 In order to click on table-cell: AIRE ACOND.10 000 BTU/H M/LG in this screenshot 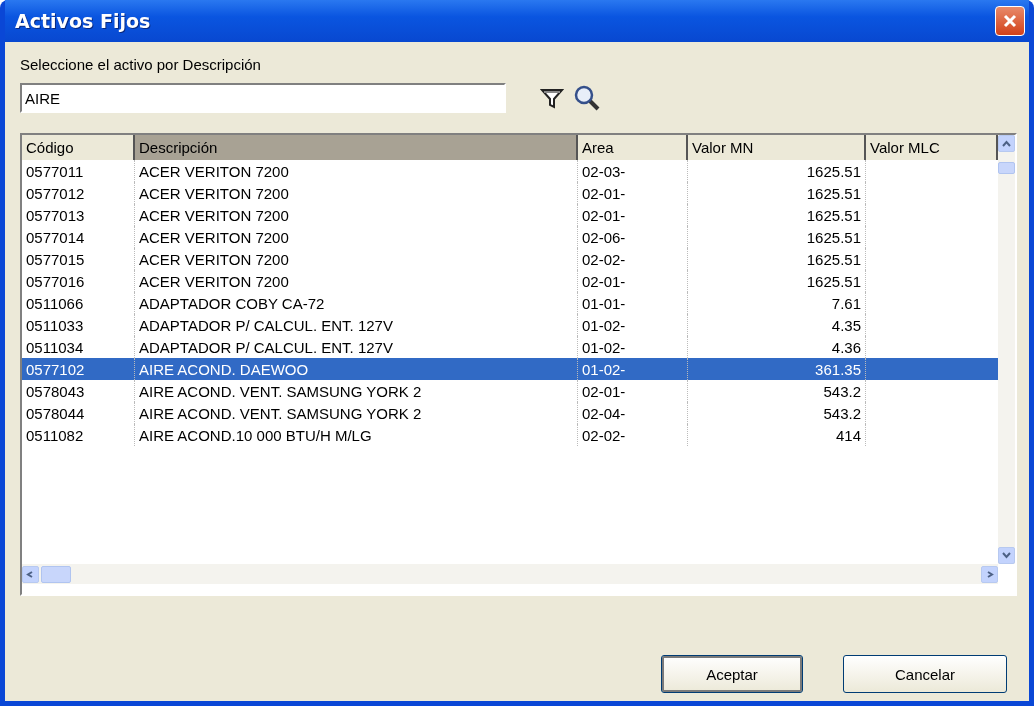, I will do `click(356, 435)`.